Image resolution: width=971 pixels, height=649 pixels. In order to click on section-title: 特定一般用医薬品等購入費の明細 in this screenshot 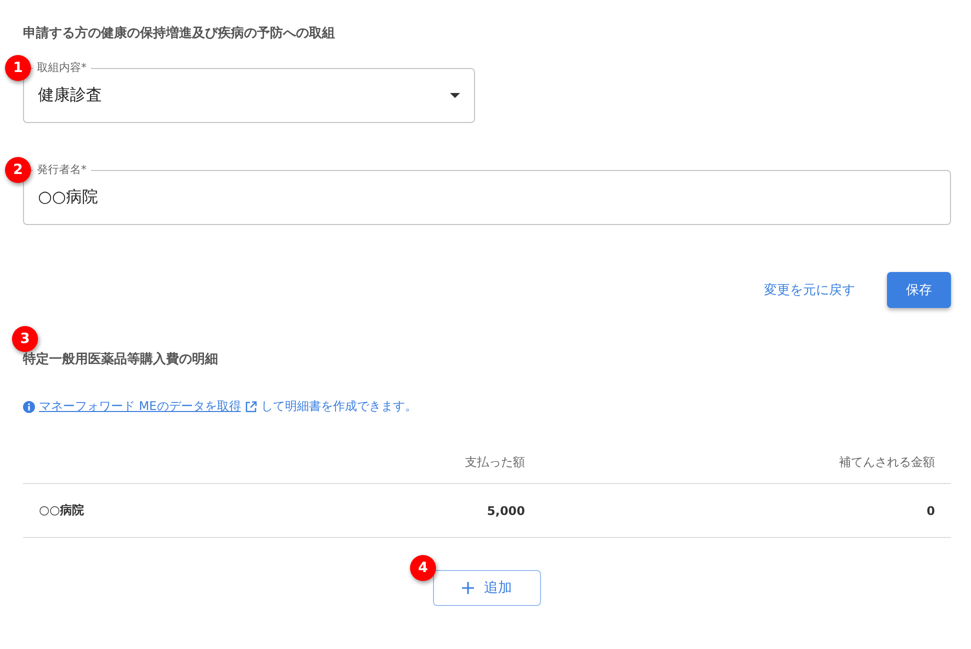, I will do `click(121, 359)`.